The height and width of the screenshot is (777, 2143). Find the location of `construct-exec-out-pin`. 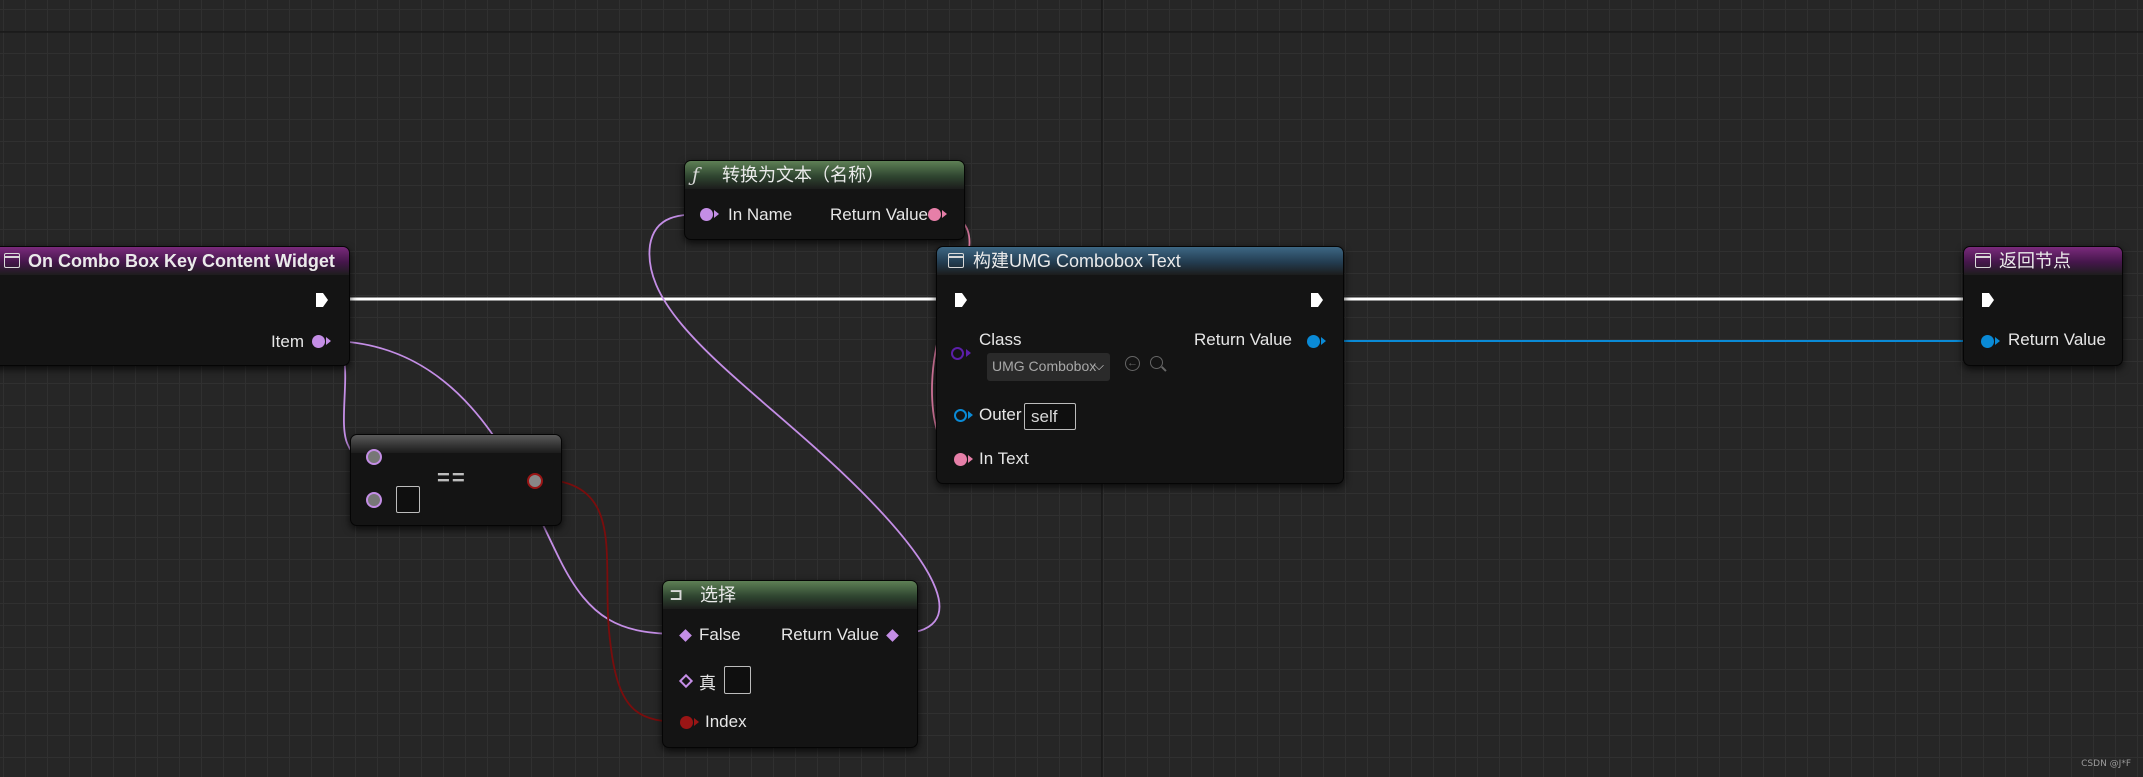

construct-exec-out-pin is located at coordinates (1317, 300).